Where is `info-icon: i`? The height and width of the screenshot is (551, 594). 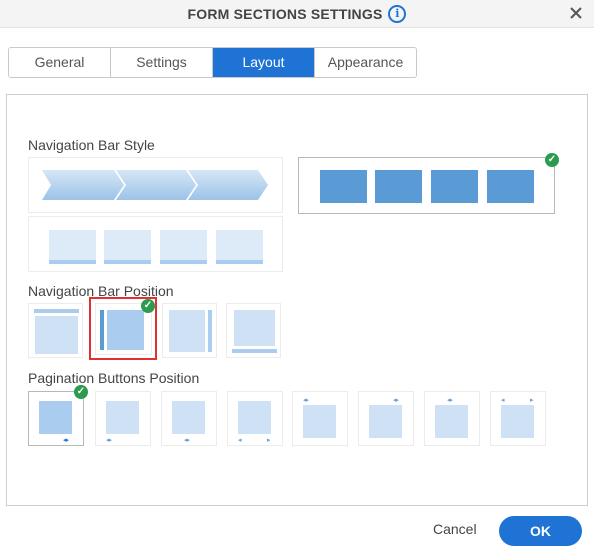
info-icon: i is located at coordinates (397, 14).